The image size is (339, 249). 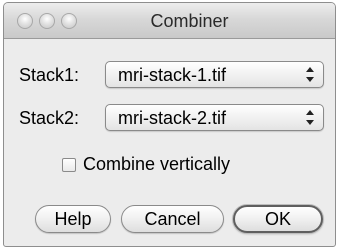 What do you see at coordinates (189, 21) in the screenshot?
I see `window-title: Combiner` at bounding box center [189, 21].